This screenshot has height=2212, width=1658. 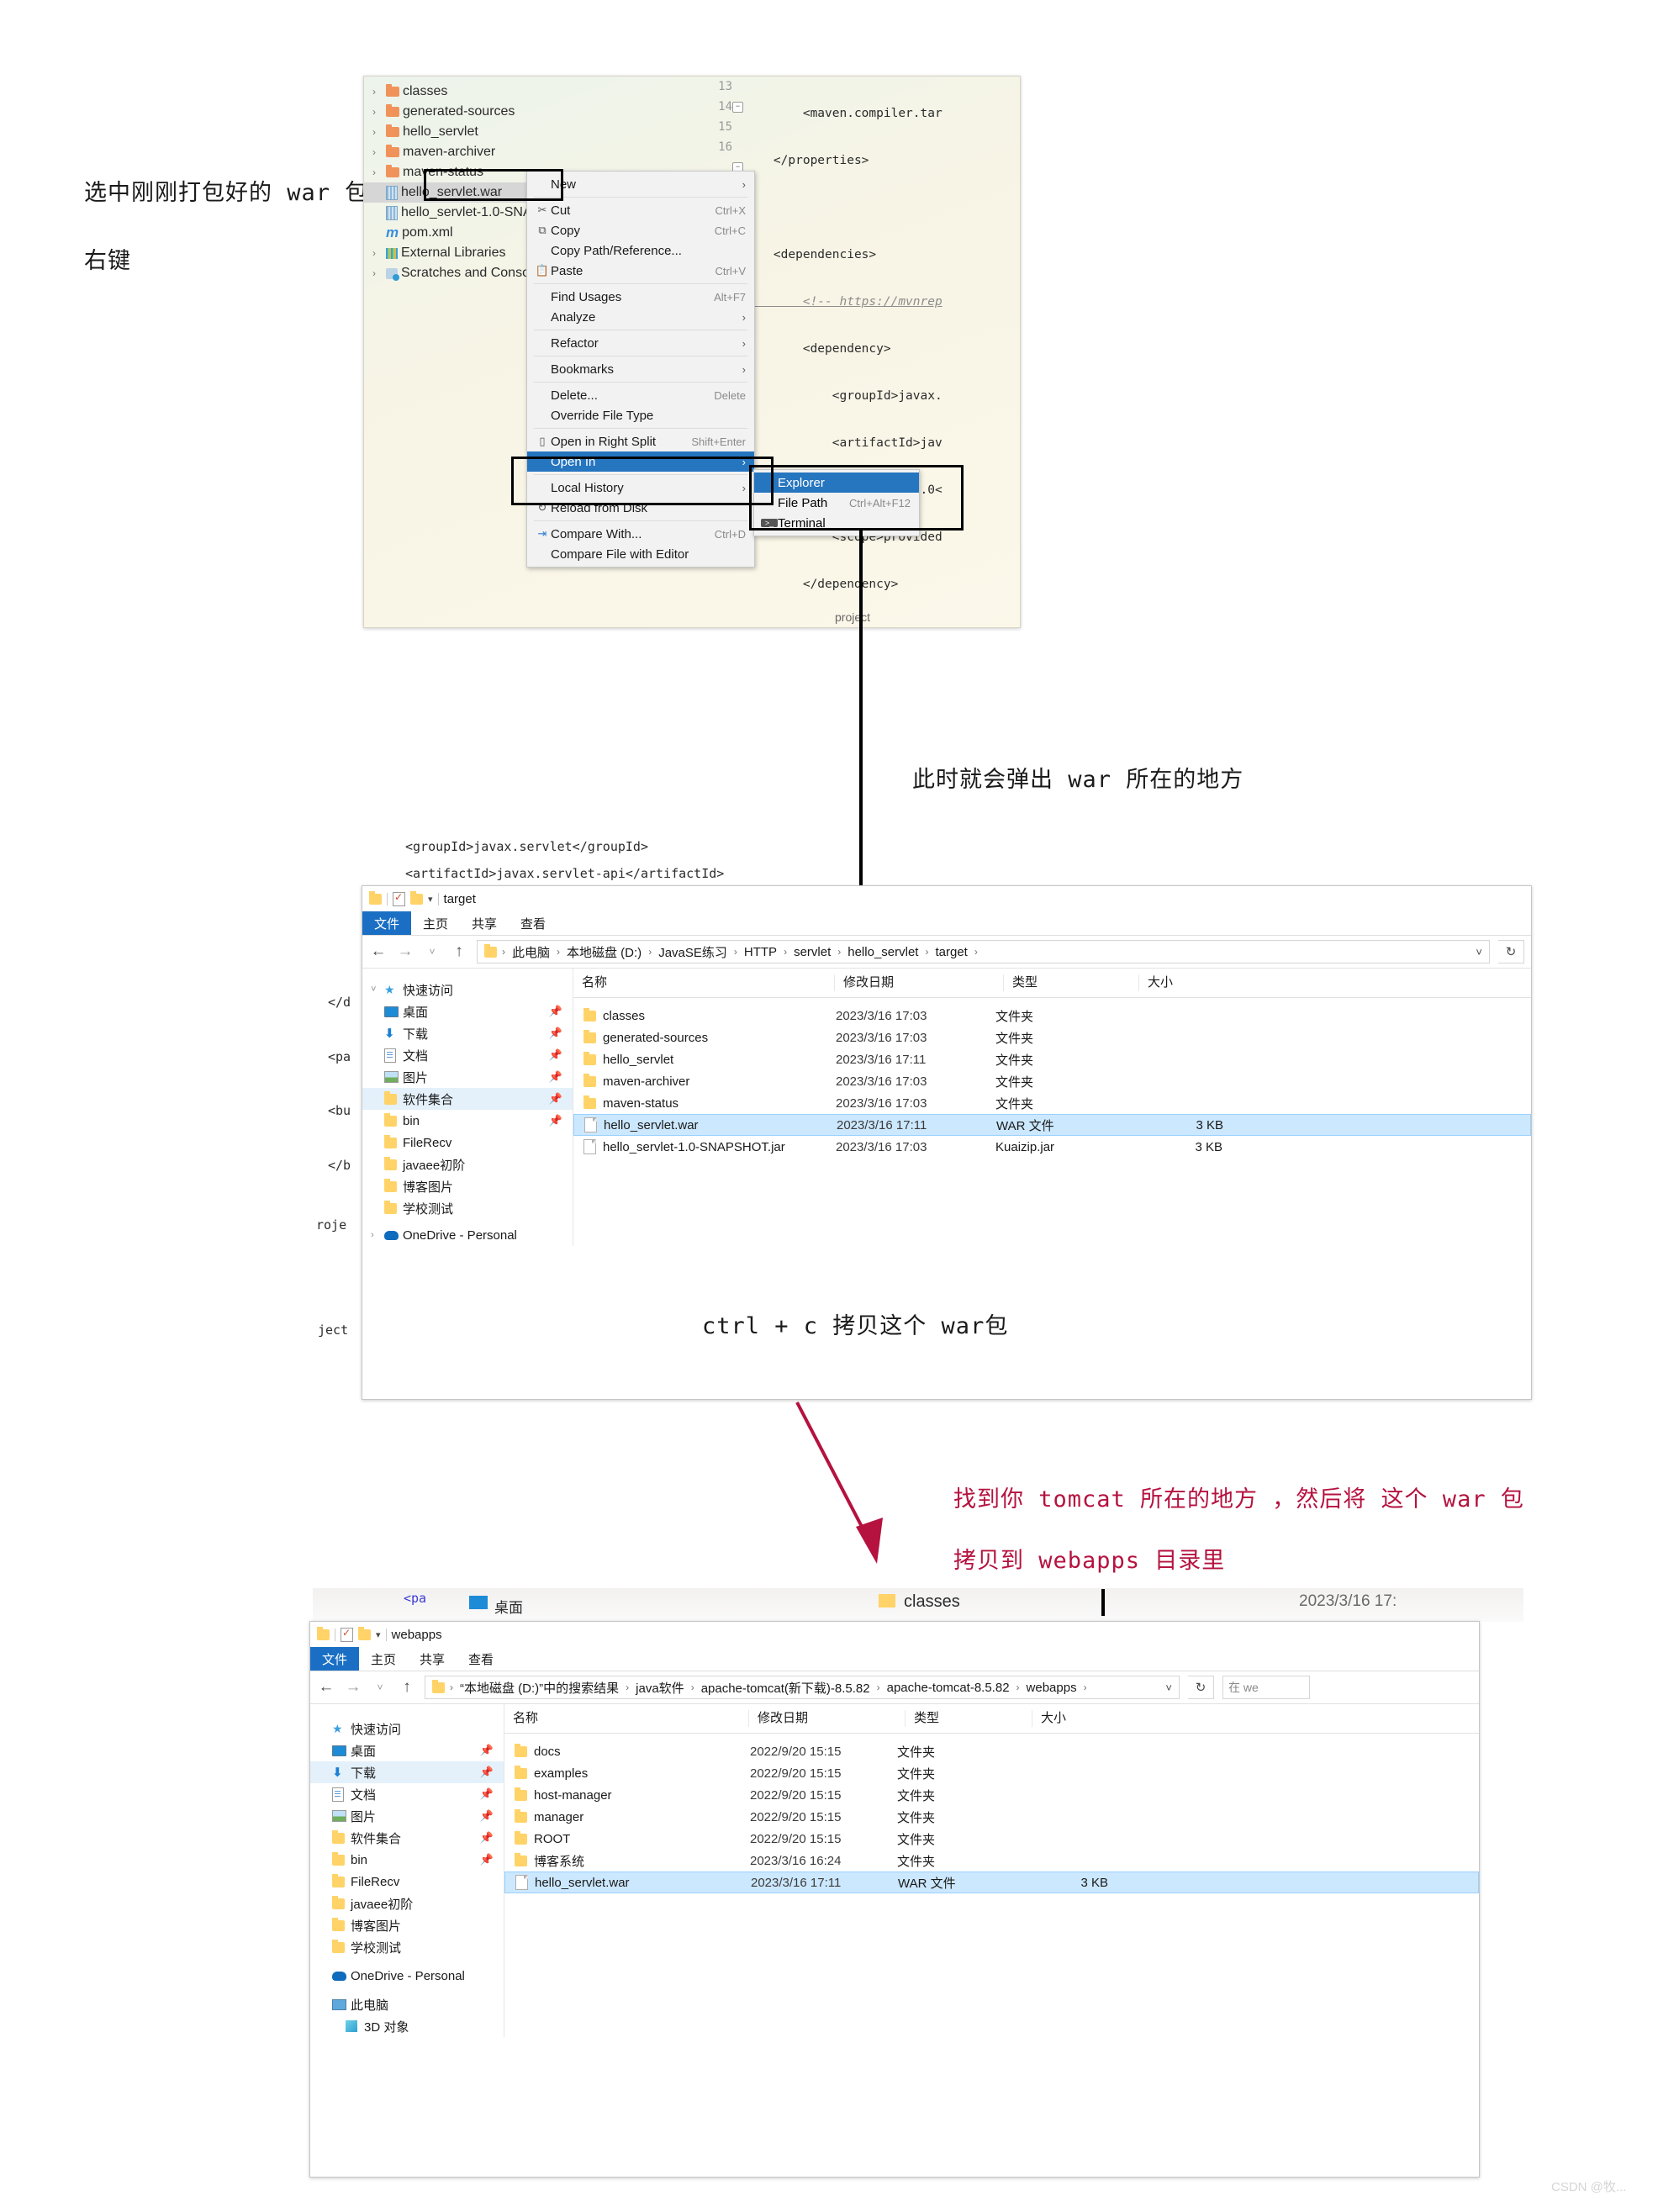 What do you see at coordinates (335, 1659) in the screenshot?
I see `tab-file: 文件` at bounding box center [335, 1659].